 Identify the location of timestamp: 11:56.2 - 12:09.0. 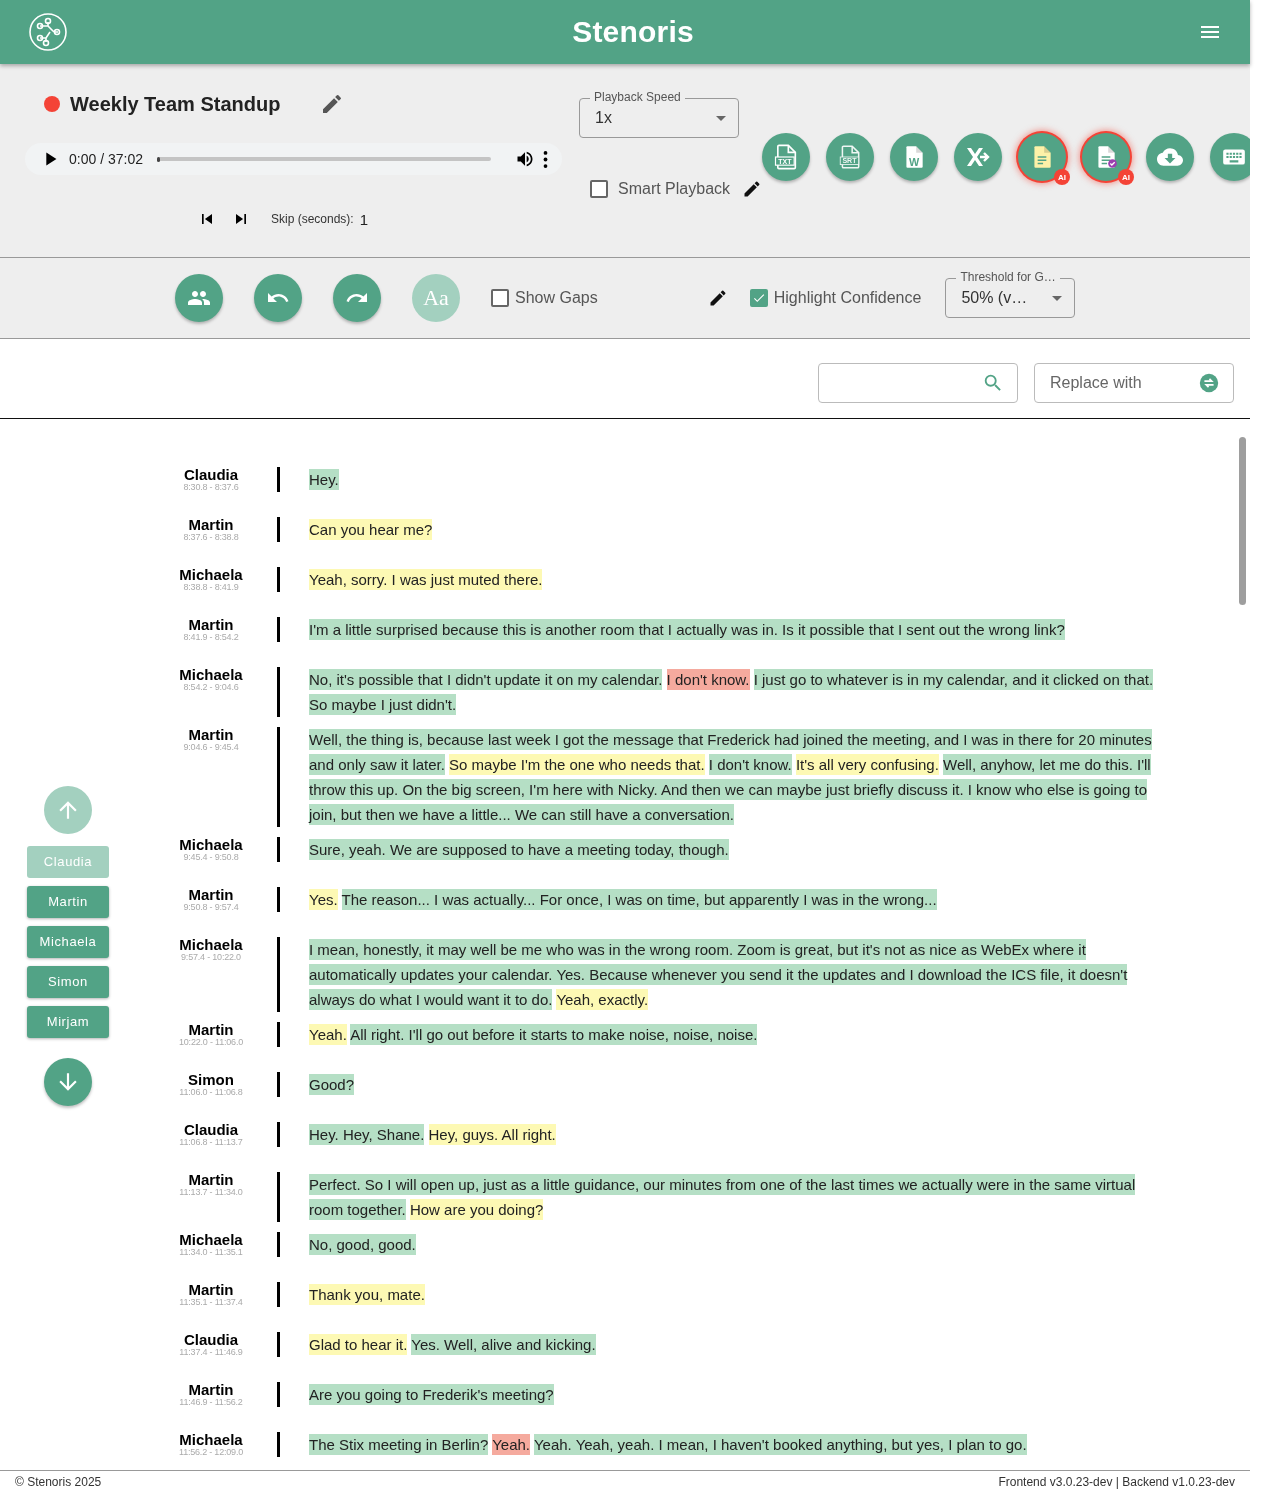
(211, 1452).